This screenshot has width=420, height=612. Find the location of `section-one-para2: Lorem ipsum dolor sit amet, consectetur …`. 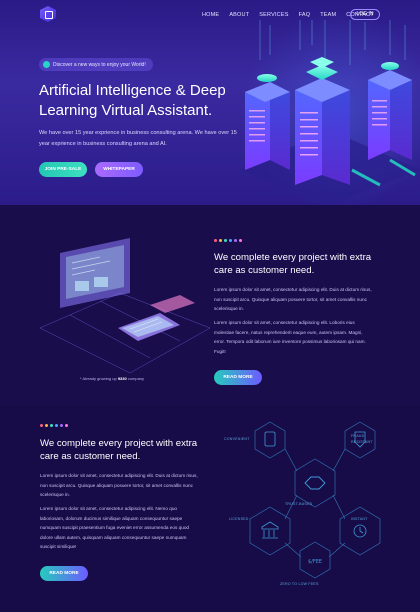

section-one-para2: Lorem ipsum dolor sit amet, consectetur … is located at coordinates (290, 337).